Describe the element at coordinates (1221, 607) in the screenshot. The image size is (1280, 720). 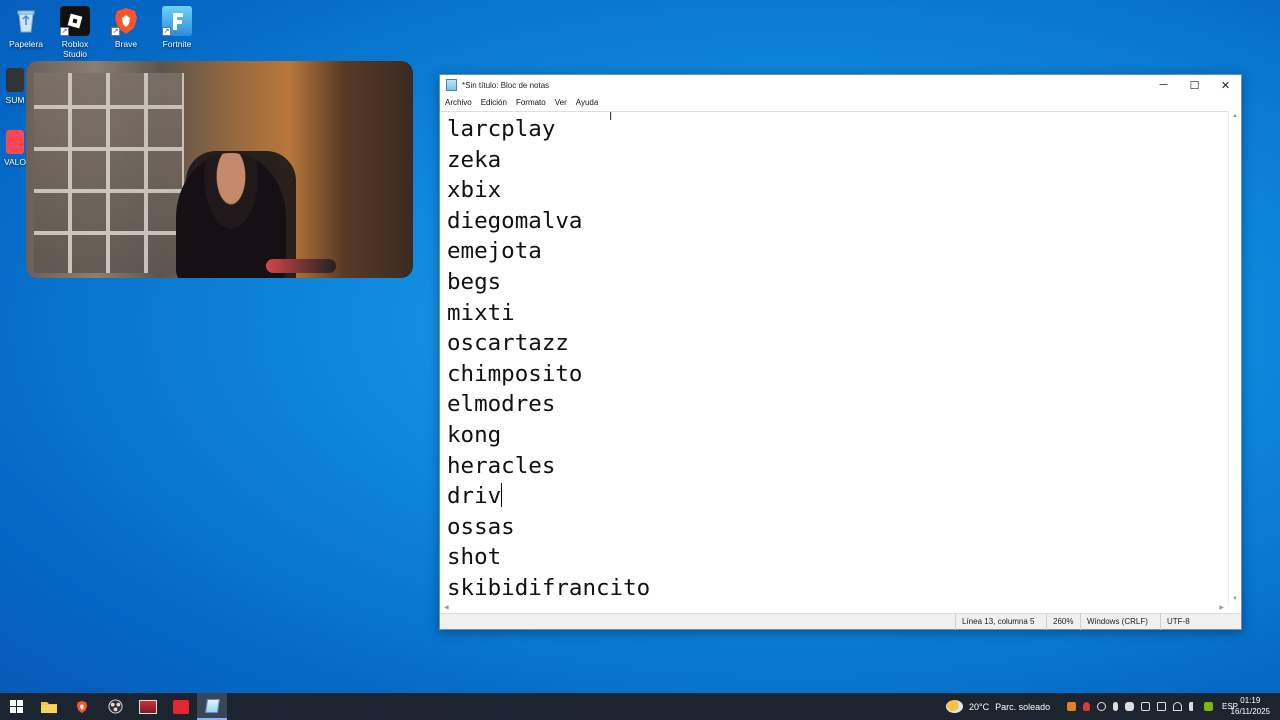
I see `scroll-right-icon: ▶` at that location.